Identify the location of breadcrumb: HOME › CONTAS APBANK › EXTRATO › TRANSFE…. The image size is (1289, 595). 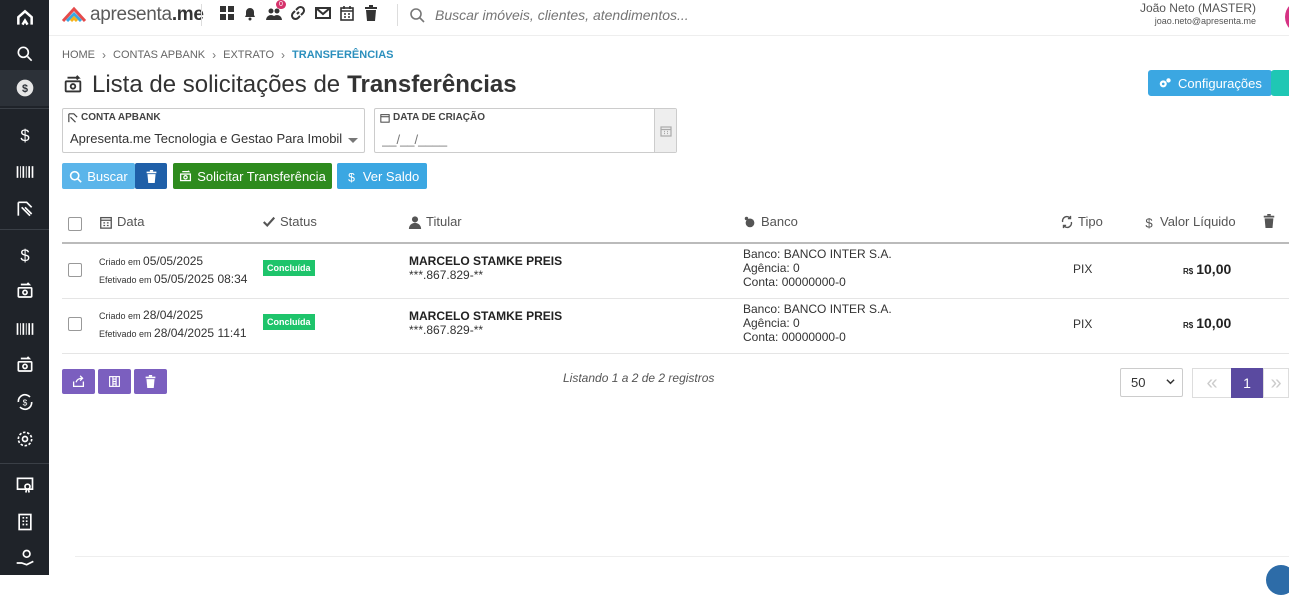
(228, 55).